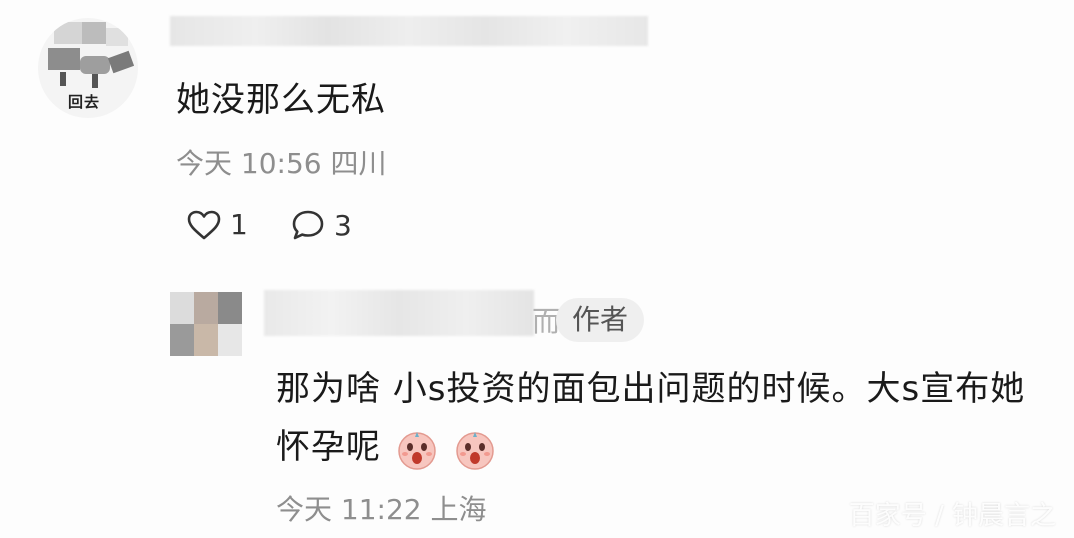 The image size is (1074, 538). I want to click on commenter-name-blurred, so click(409, 31).